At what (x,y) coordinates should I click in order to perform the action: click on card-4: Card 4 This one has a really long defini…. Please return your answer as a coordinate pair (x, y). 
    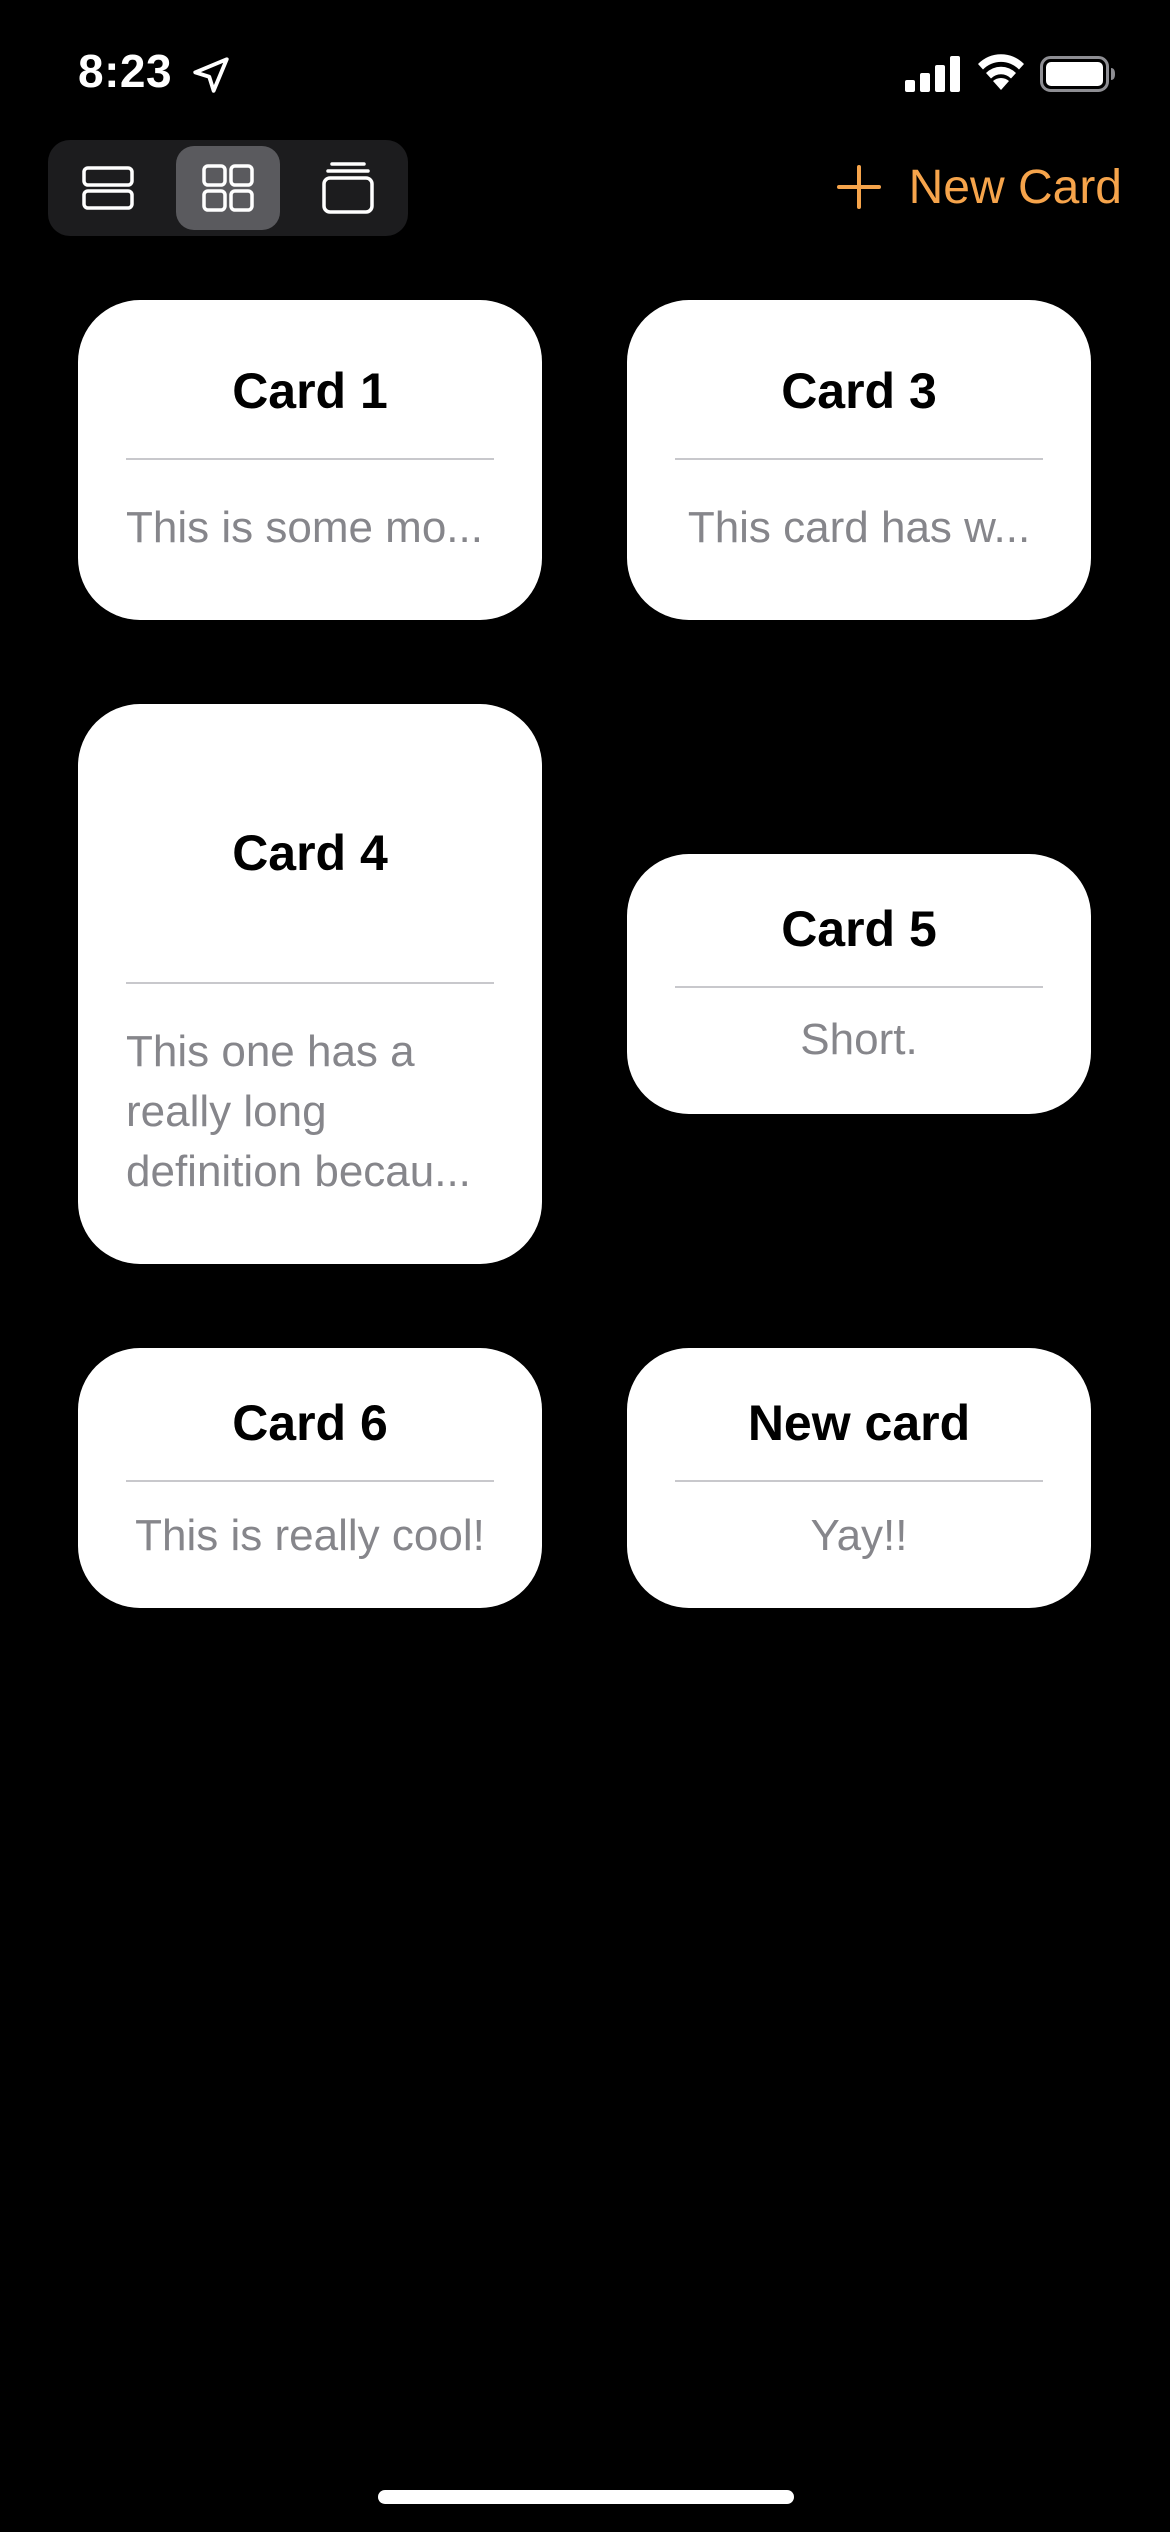
    Looking at the image, I should click on (310, 984).